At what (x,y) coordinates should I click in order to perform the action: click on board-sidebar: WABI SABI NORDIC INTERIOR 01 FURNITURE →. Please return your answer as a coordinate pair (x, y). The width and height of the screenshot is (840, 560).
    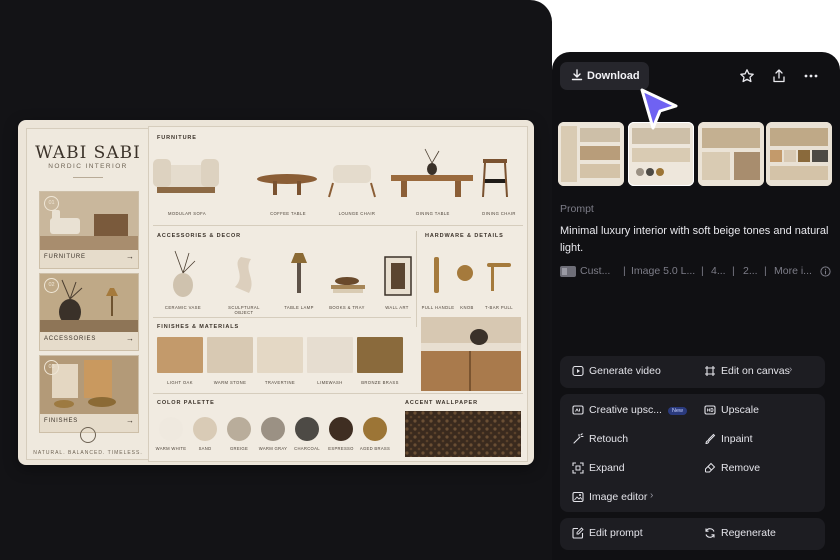
    Looking at the image, I should click on (88, 294).